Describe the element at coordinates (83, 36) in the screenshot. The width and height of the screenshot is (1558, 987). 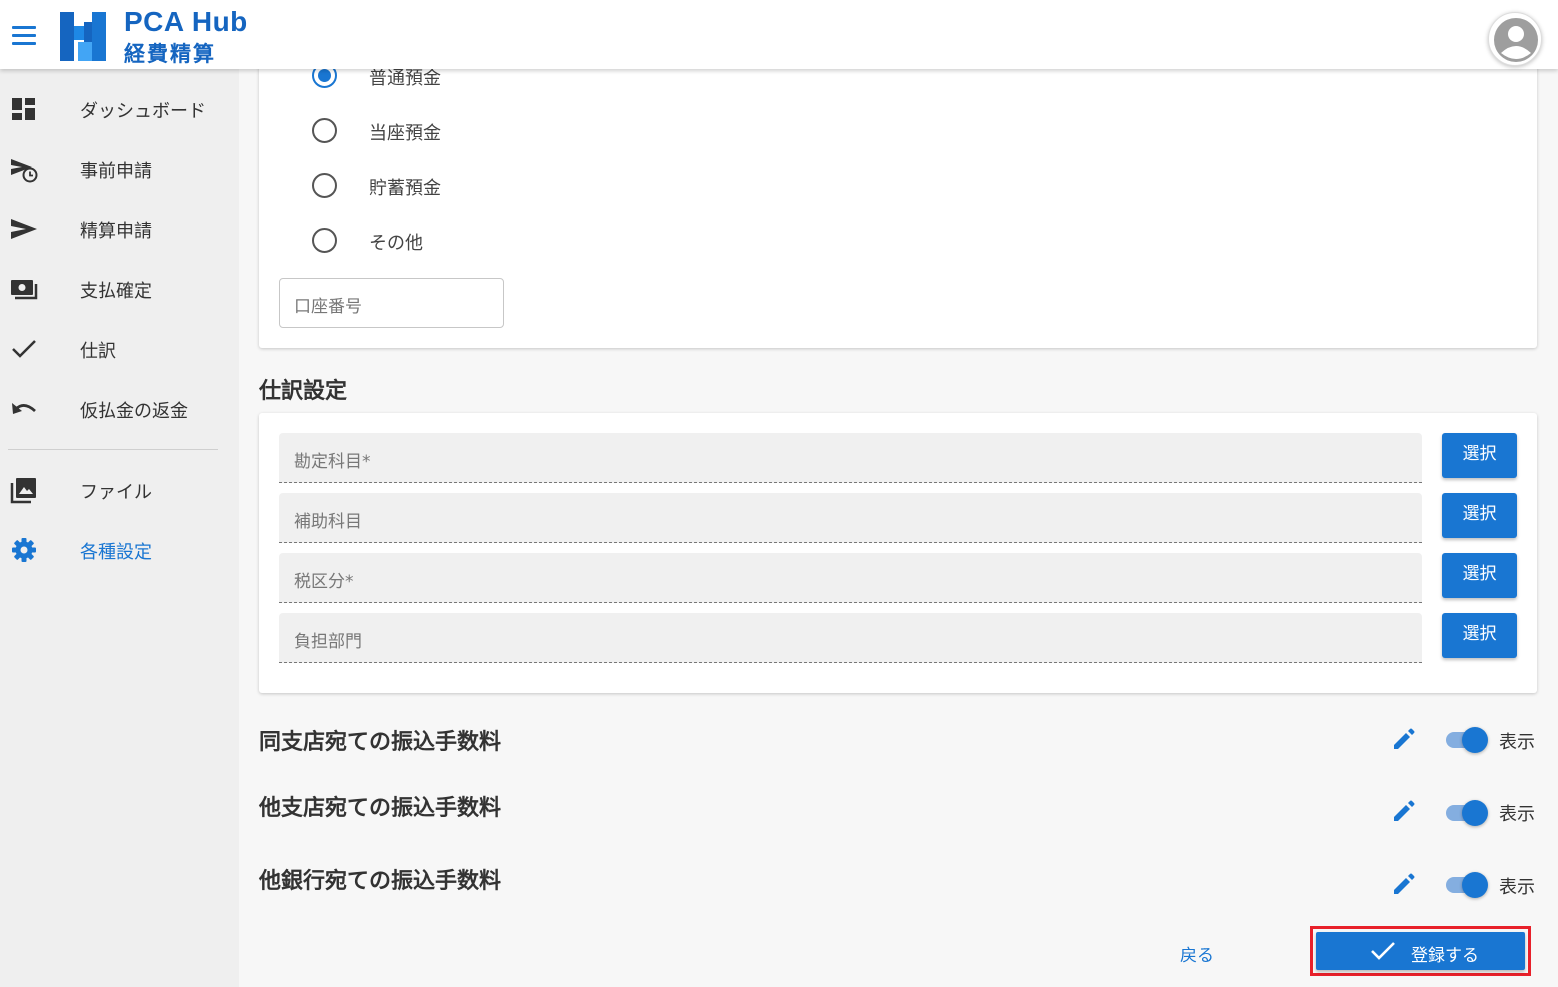
I see `pca-hub-logo` at that location.